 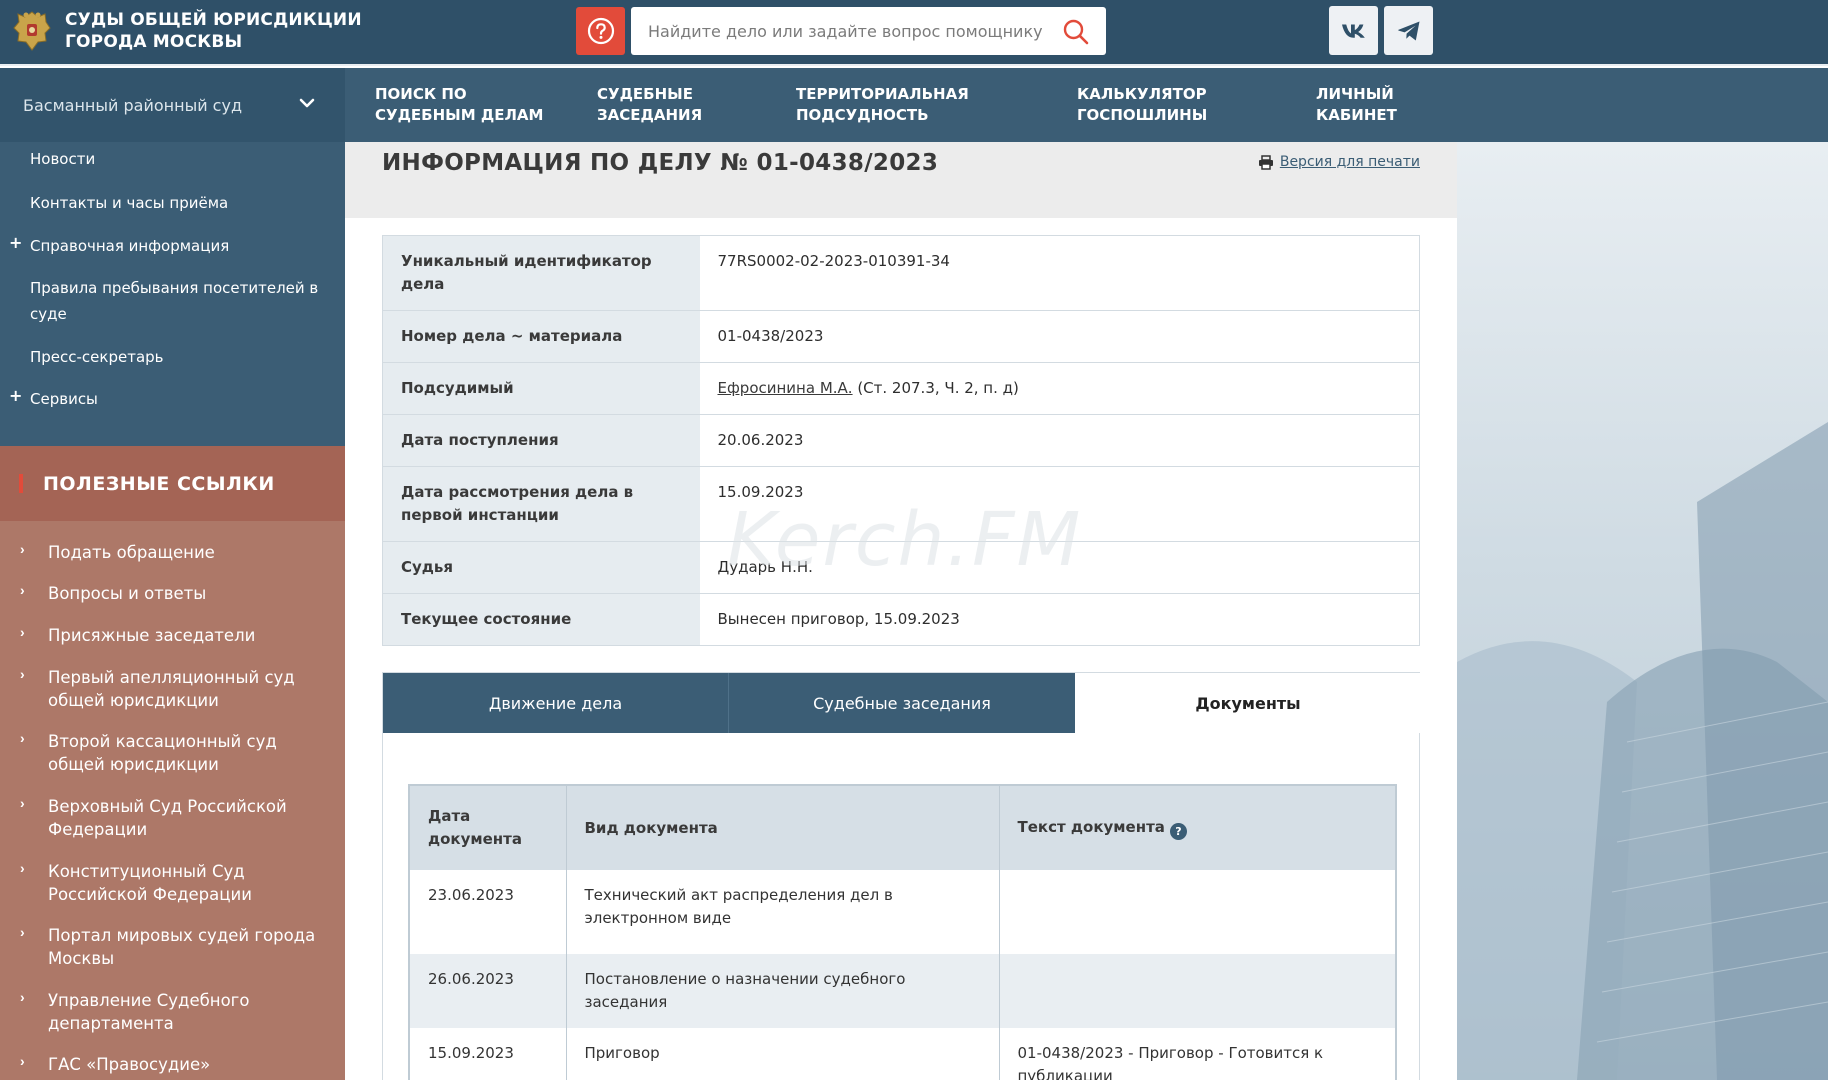 What do you see at coordinates (175, 159) in the screenshot?
I see `sidebar-item-news: Новости` at bounding box center [175, 159].